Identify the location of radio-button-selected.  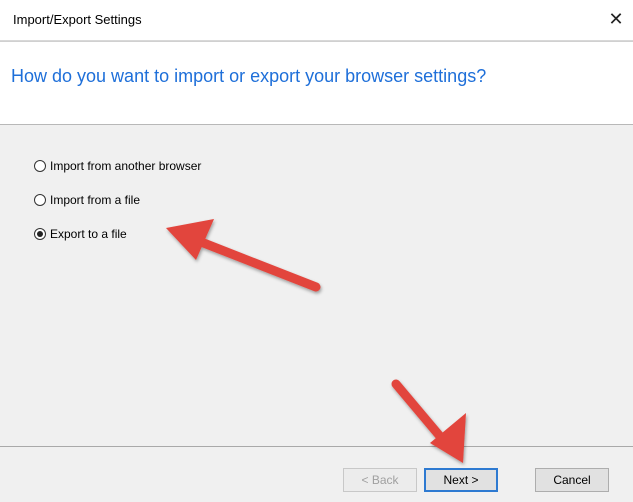
(40, 234).